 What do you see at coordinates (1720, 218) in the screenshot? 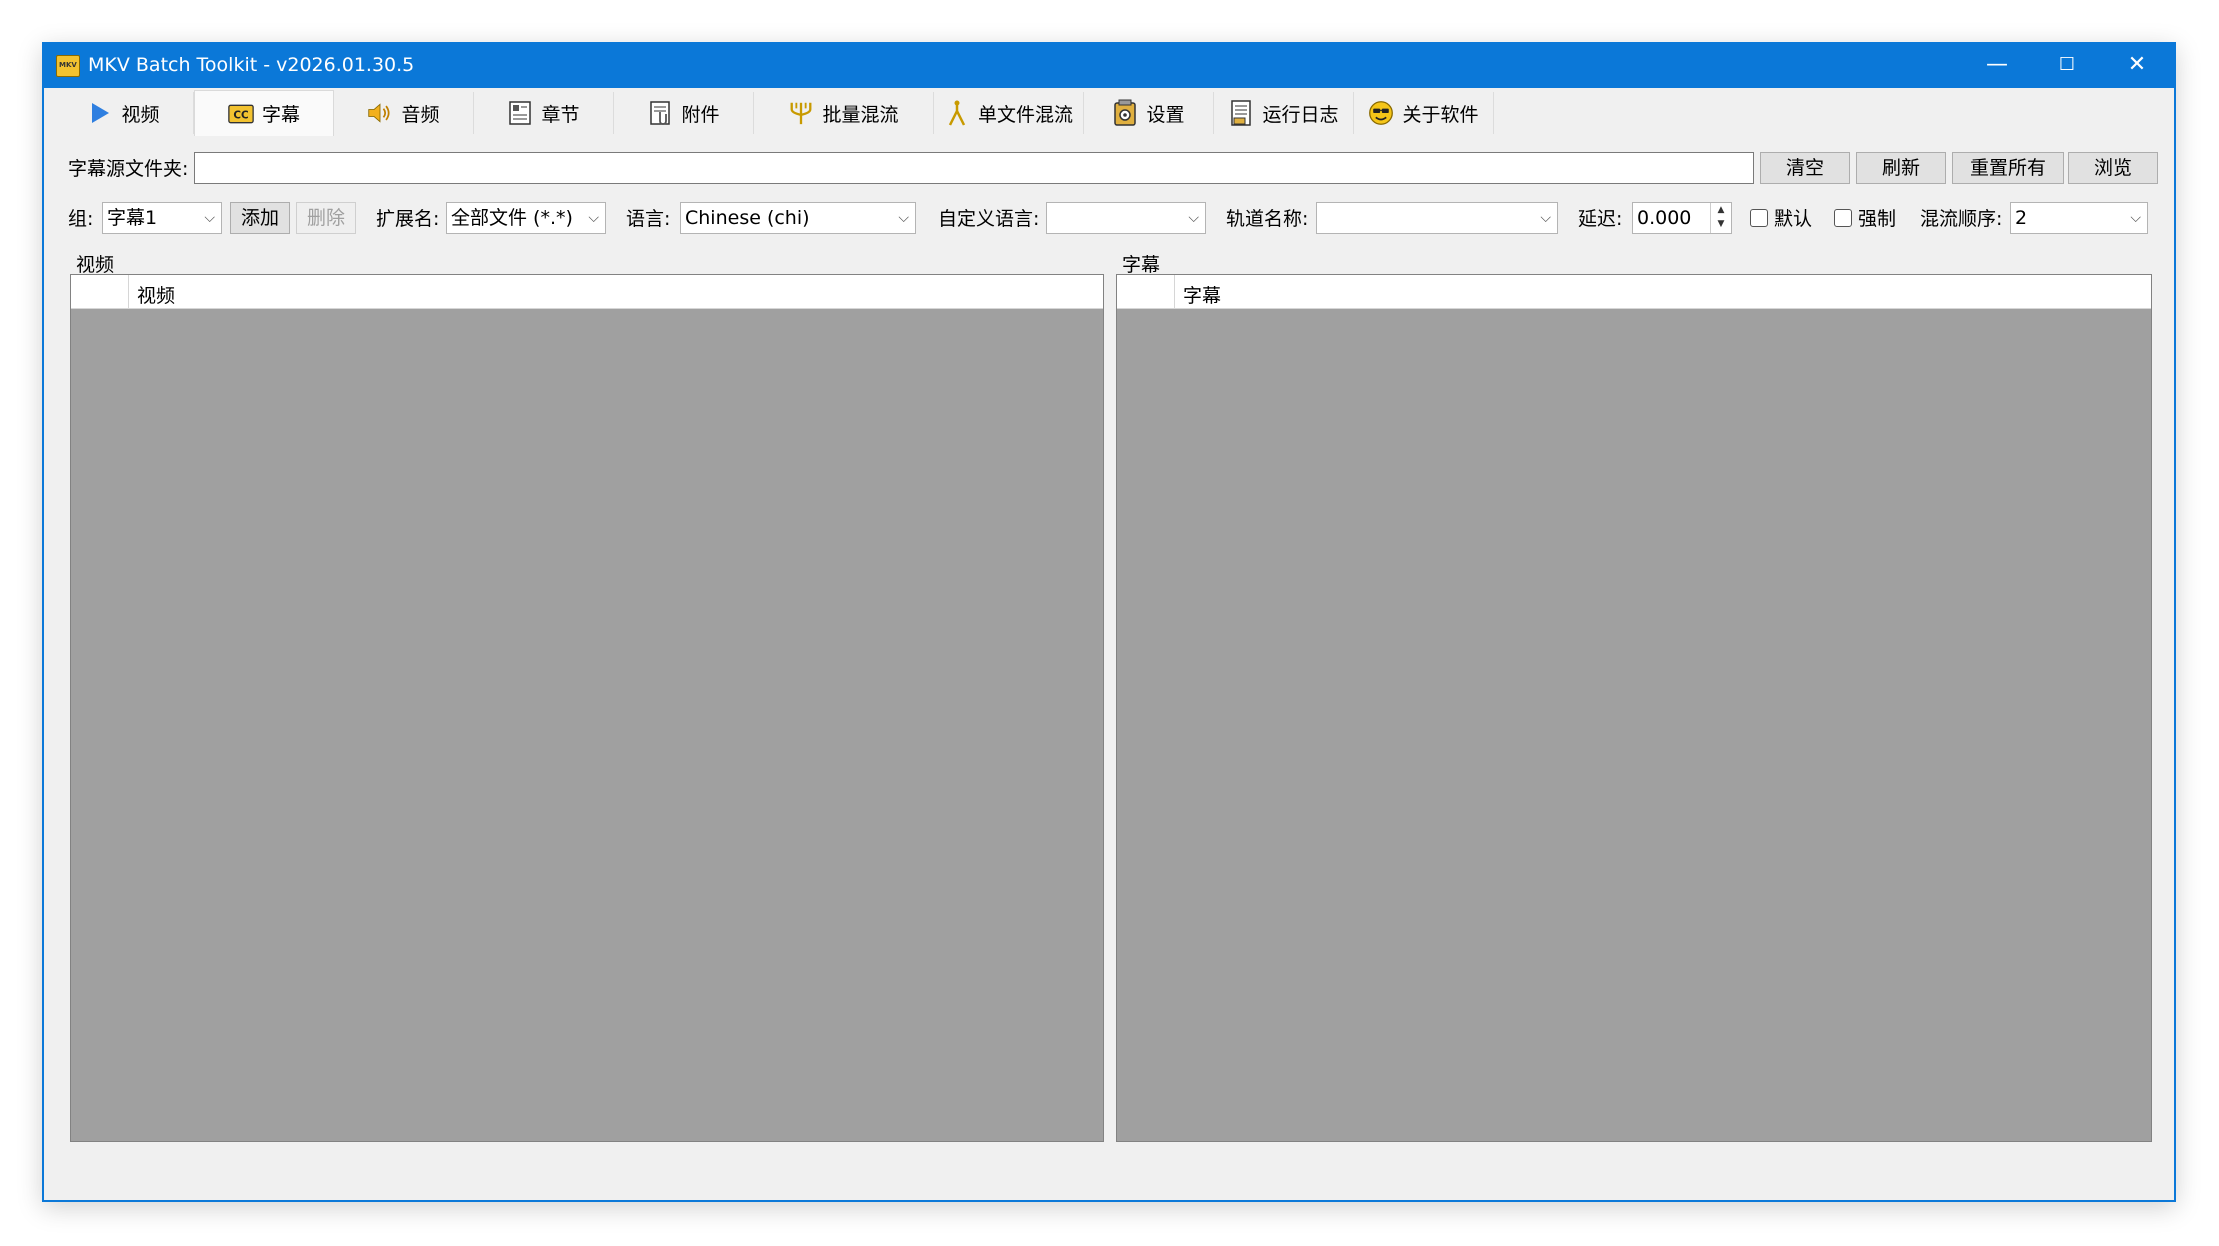
I see `spin-arrows-icon: ▲ ▼` at bounding box center [1720, 218].